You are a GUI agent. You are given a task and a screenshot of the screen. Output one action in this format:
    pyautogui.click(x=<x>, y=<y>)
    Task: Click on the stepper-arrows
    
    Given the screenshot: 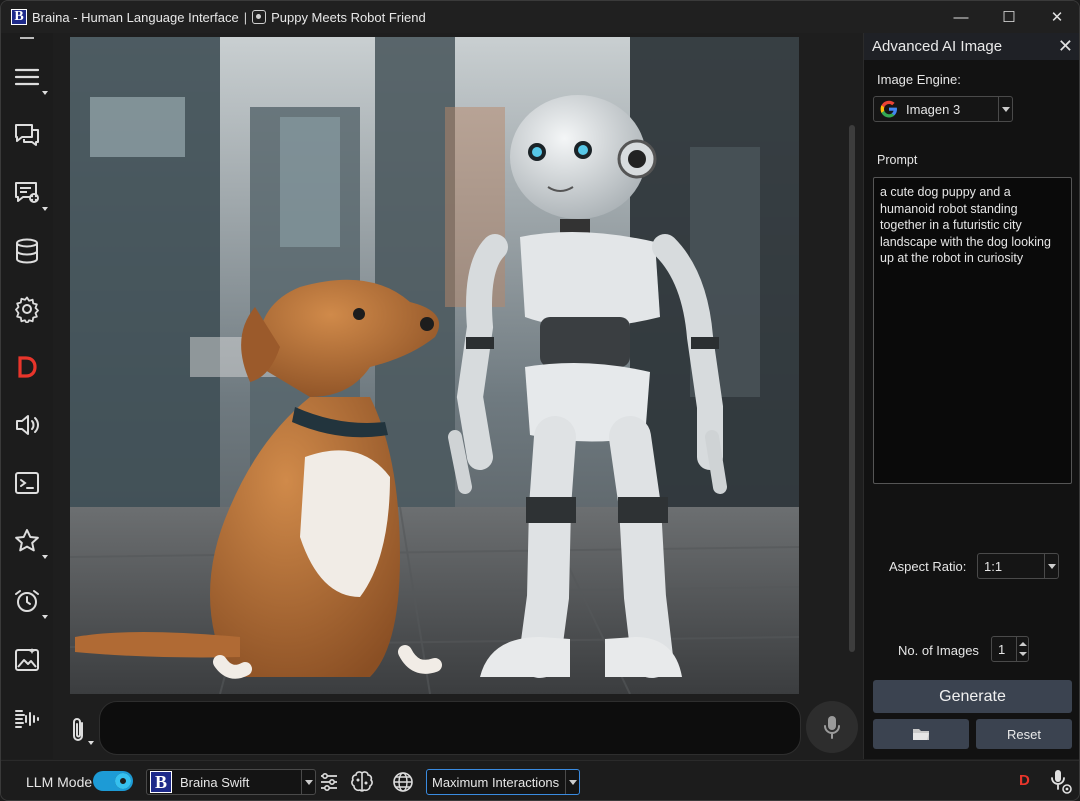 What is the action you would take?
    pyautogui.click(x=1022, y=649)
    